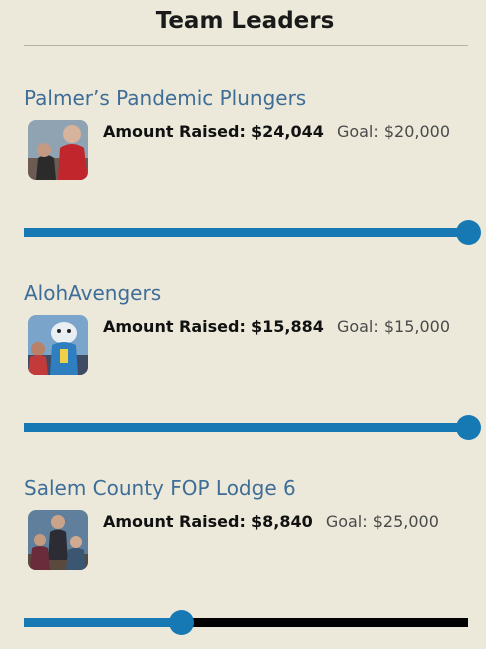 The width and height of the screenshot is (486, 649). Describe the element at coordinates (165, 98) in the screenshot. I see `team-name-link: Palmer’s Pandemic Plungers` at that location.